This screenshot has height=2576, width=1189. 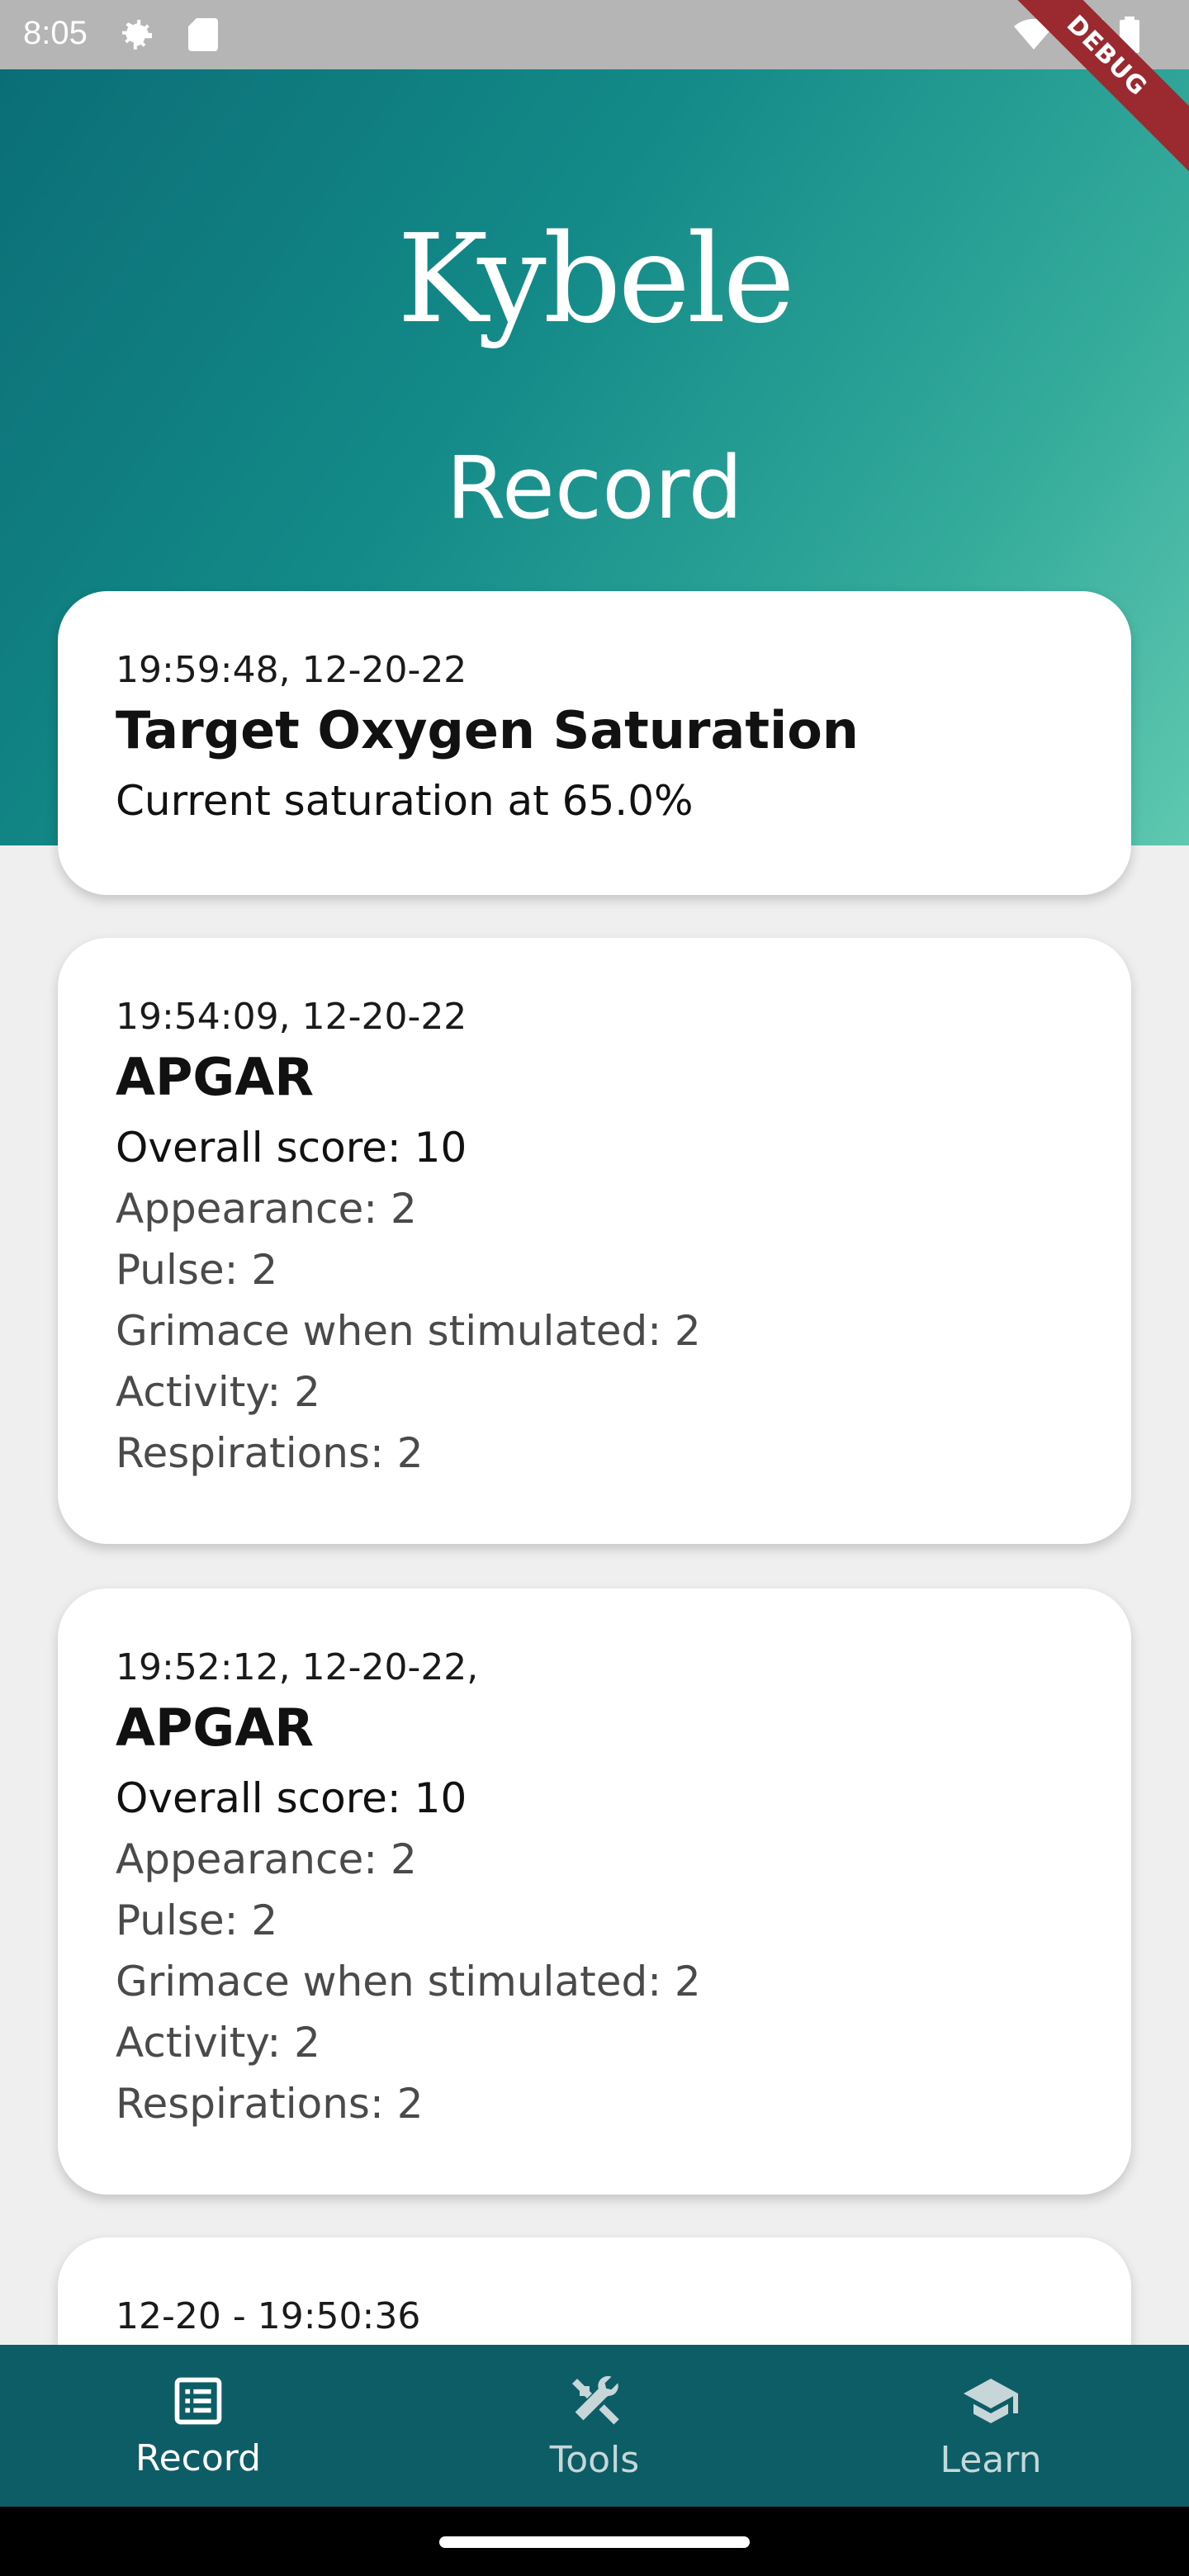 What do you see at coordinates (297, 1667) in the screenshot?
I see `record-timestamp: 19:52:12, 12-20-22,` at bounding box center [297, 1667].